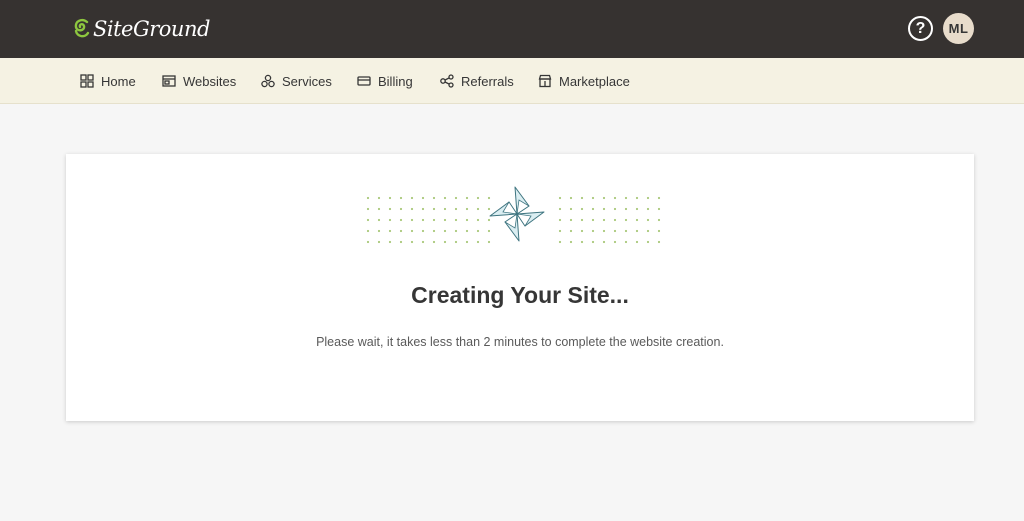  What do you see at coordinates (87, 81) in the screenshot?
I see `grid-icon` at bounding box center [87, 81].